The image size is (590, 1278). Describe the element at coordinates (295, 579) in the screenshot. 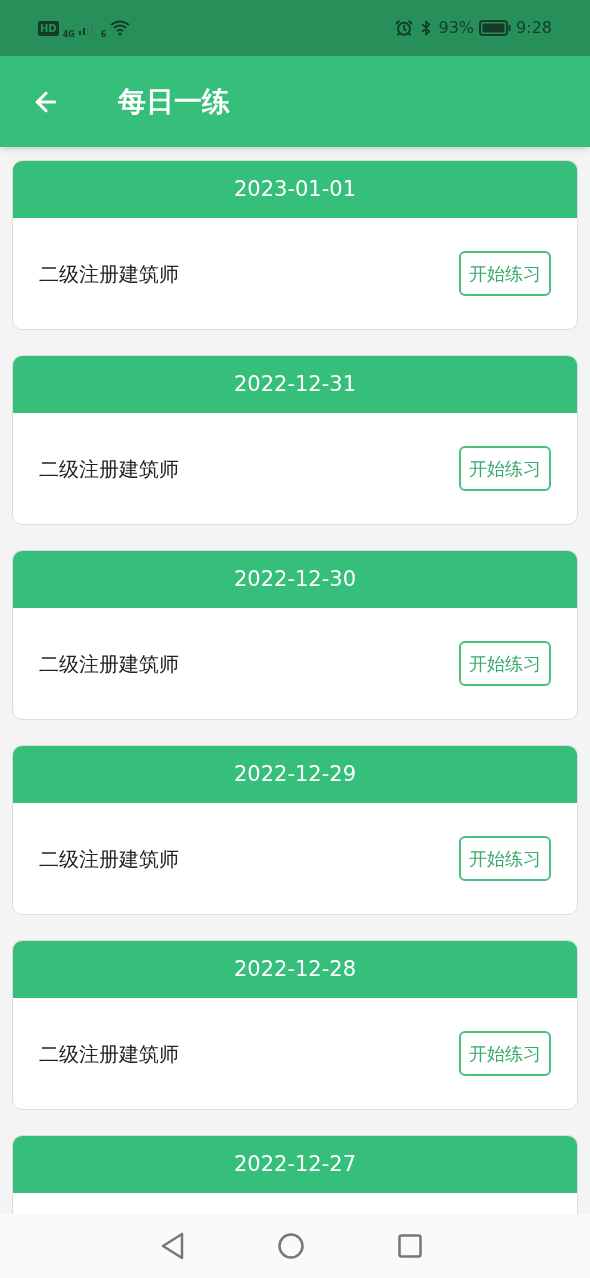

I see `date-banner: 2022-12-30` at that location.